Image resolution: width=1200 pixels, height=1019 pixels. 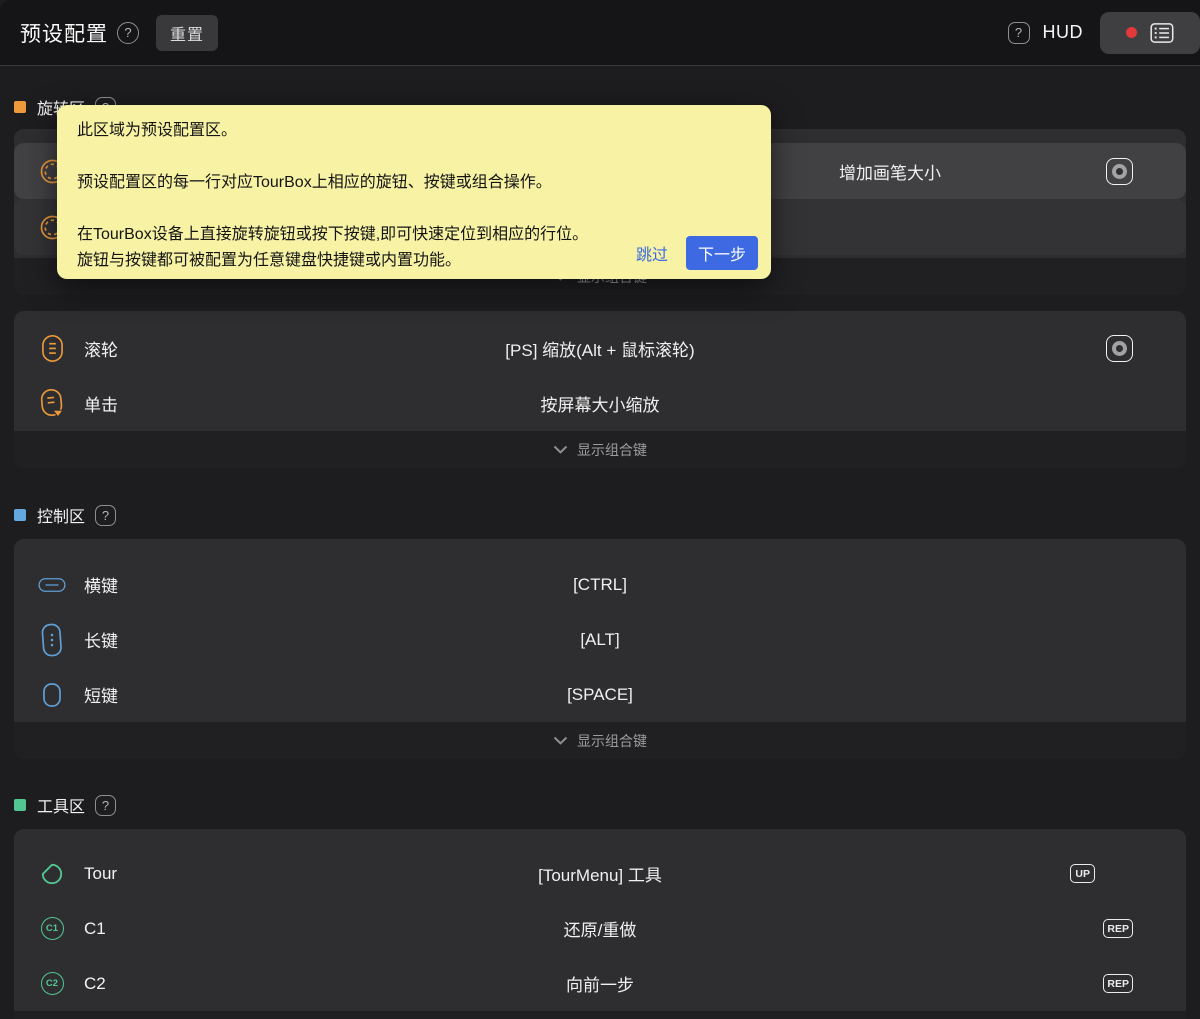 What do you see at coordinates (61, 807) in the screenshot?
I see `section-title: 工具区` at bounding box center [61, 807].